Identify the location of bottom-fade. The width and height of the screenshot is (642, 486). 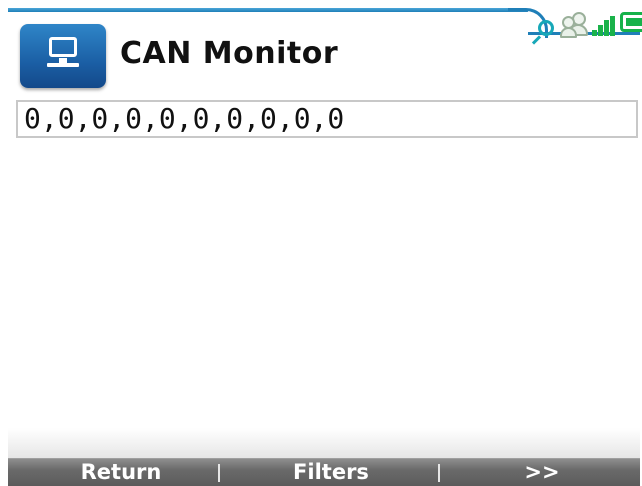
(324, 443).